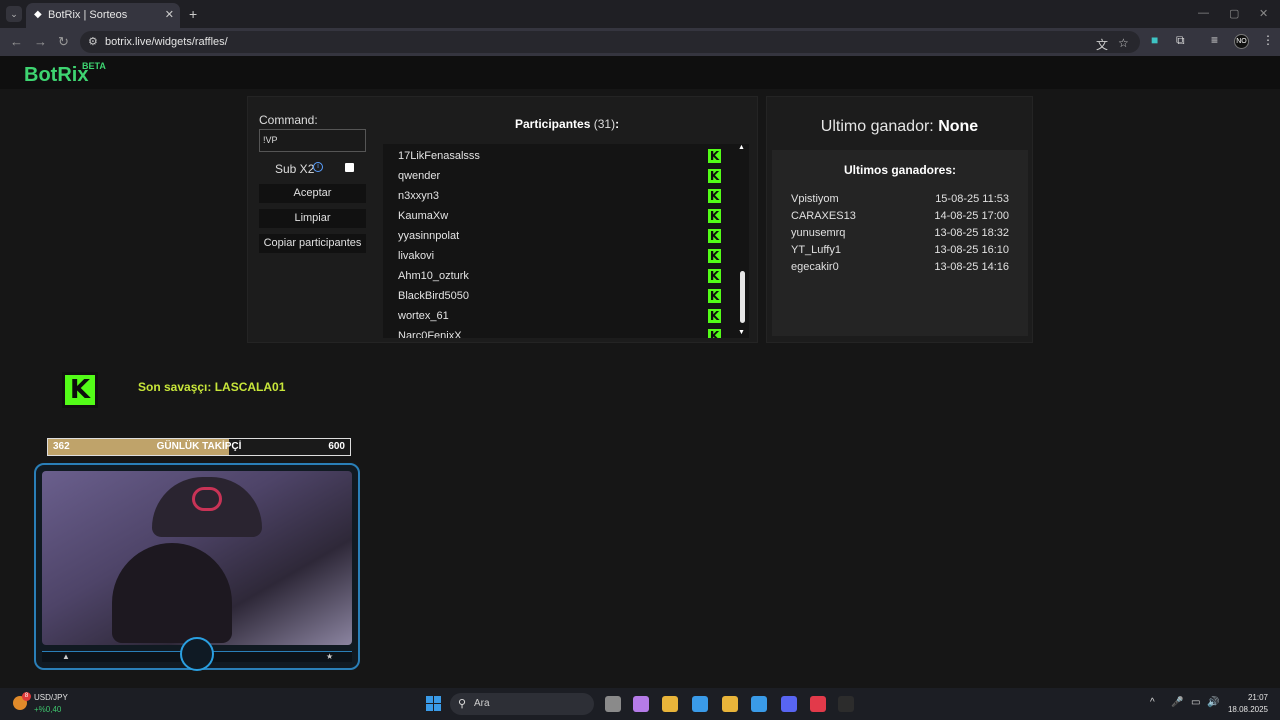 The height and width of the screenshot is (720, 1280). I want to click on clock-date: 18.08.2025, so click(1244, 709).